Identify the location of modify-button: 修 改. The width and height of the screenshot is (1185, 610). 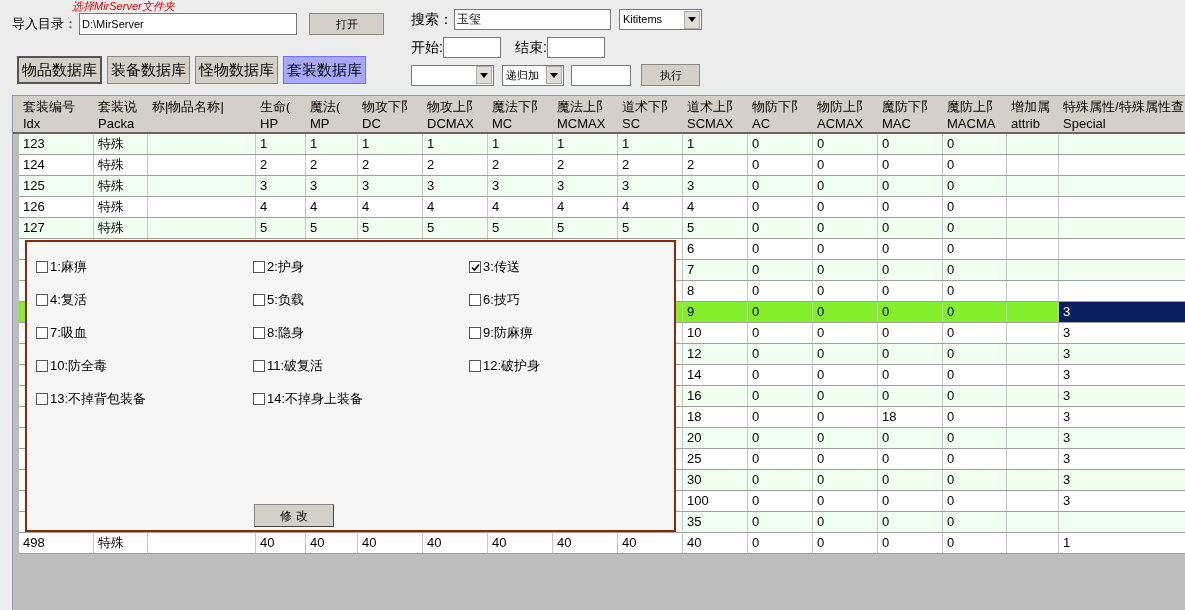
(294, 515).